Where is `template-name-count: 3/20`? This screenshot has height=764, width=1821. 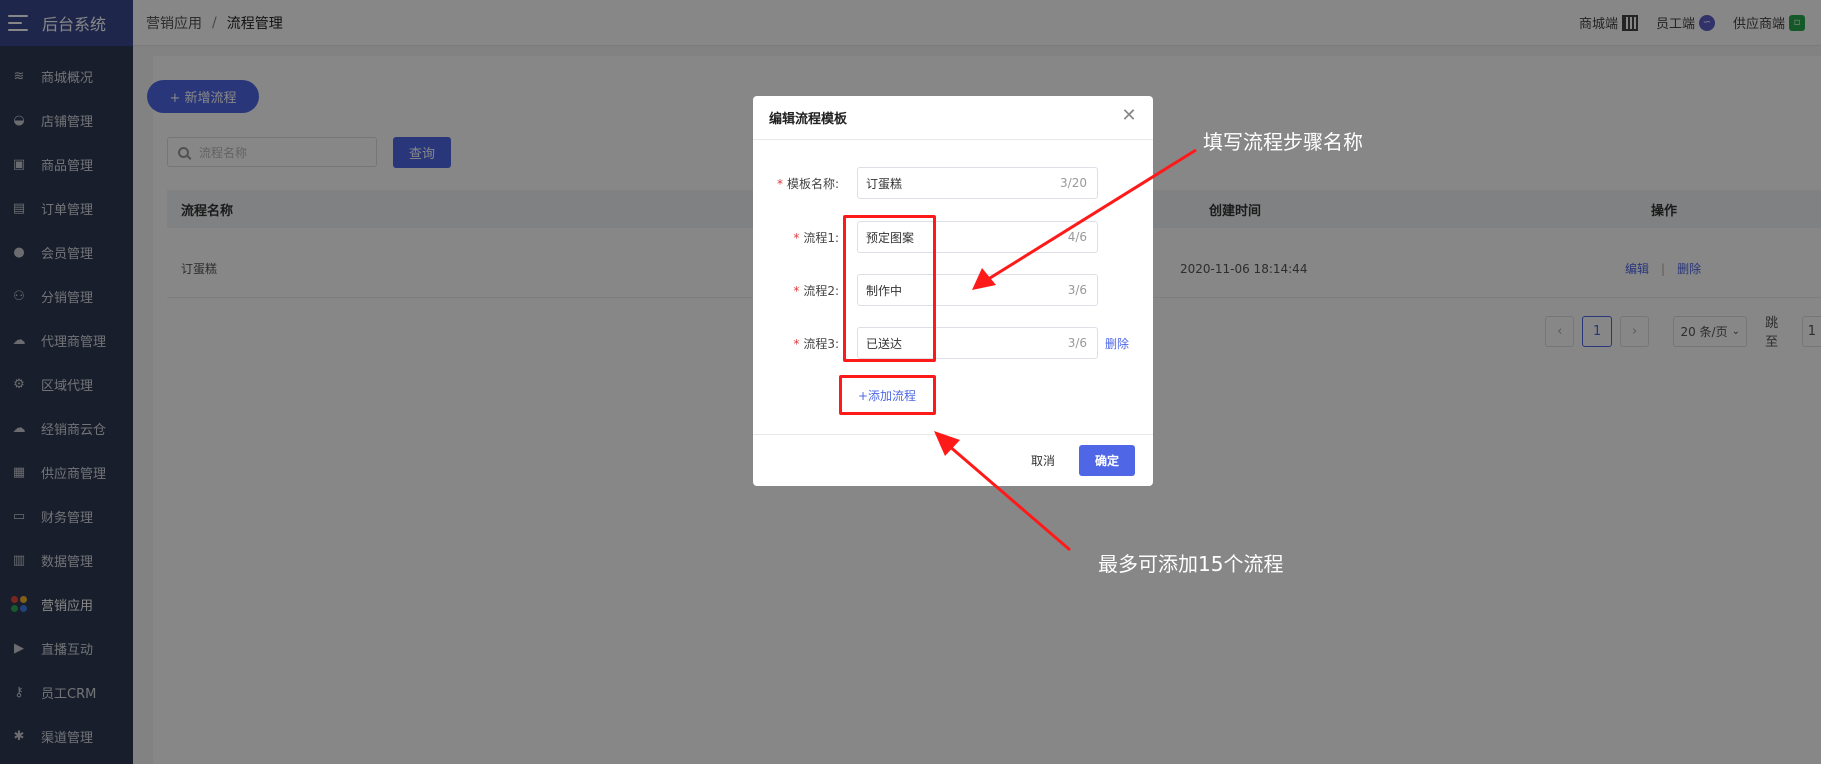
template-name-count: 3/20 is located at coordinates (1073, 183).